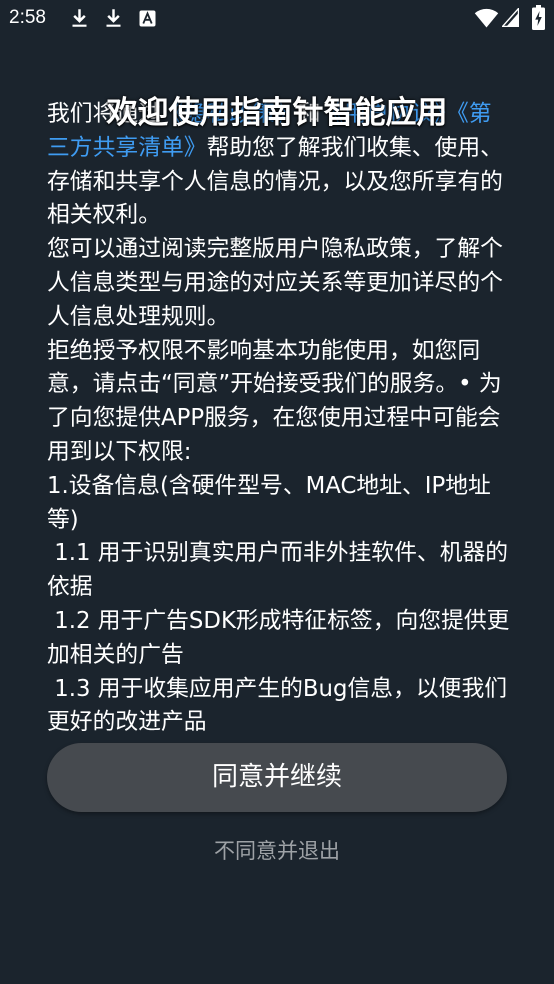 Image resolution: width=554 pixels, height=984 pixels. I want to click on body-text: 1.设备信息(含硬件型号、MAC地址、IP地址, so click(269, 485).